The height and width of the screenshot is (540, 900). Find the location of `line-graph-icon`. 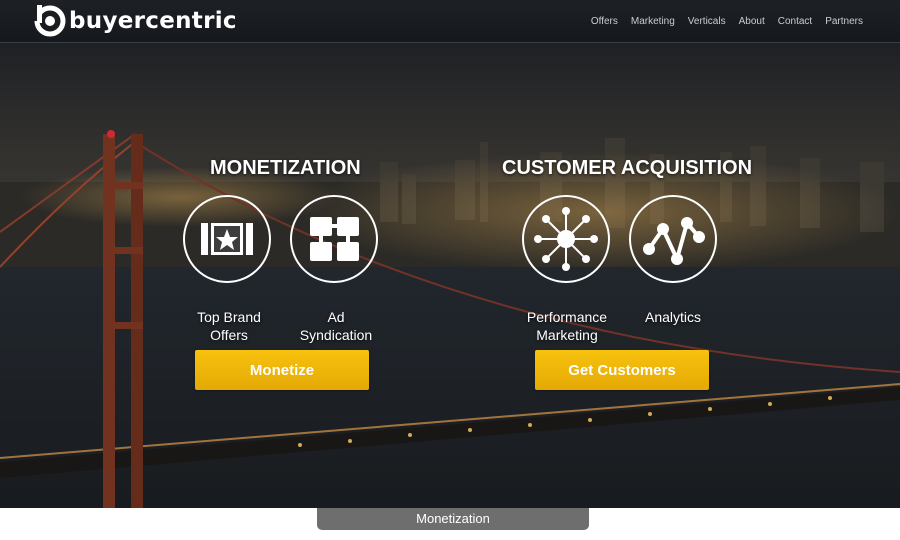

line-graph-icon is located at coordinates (674, 241).